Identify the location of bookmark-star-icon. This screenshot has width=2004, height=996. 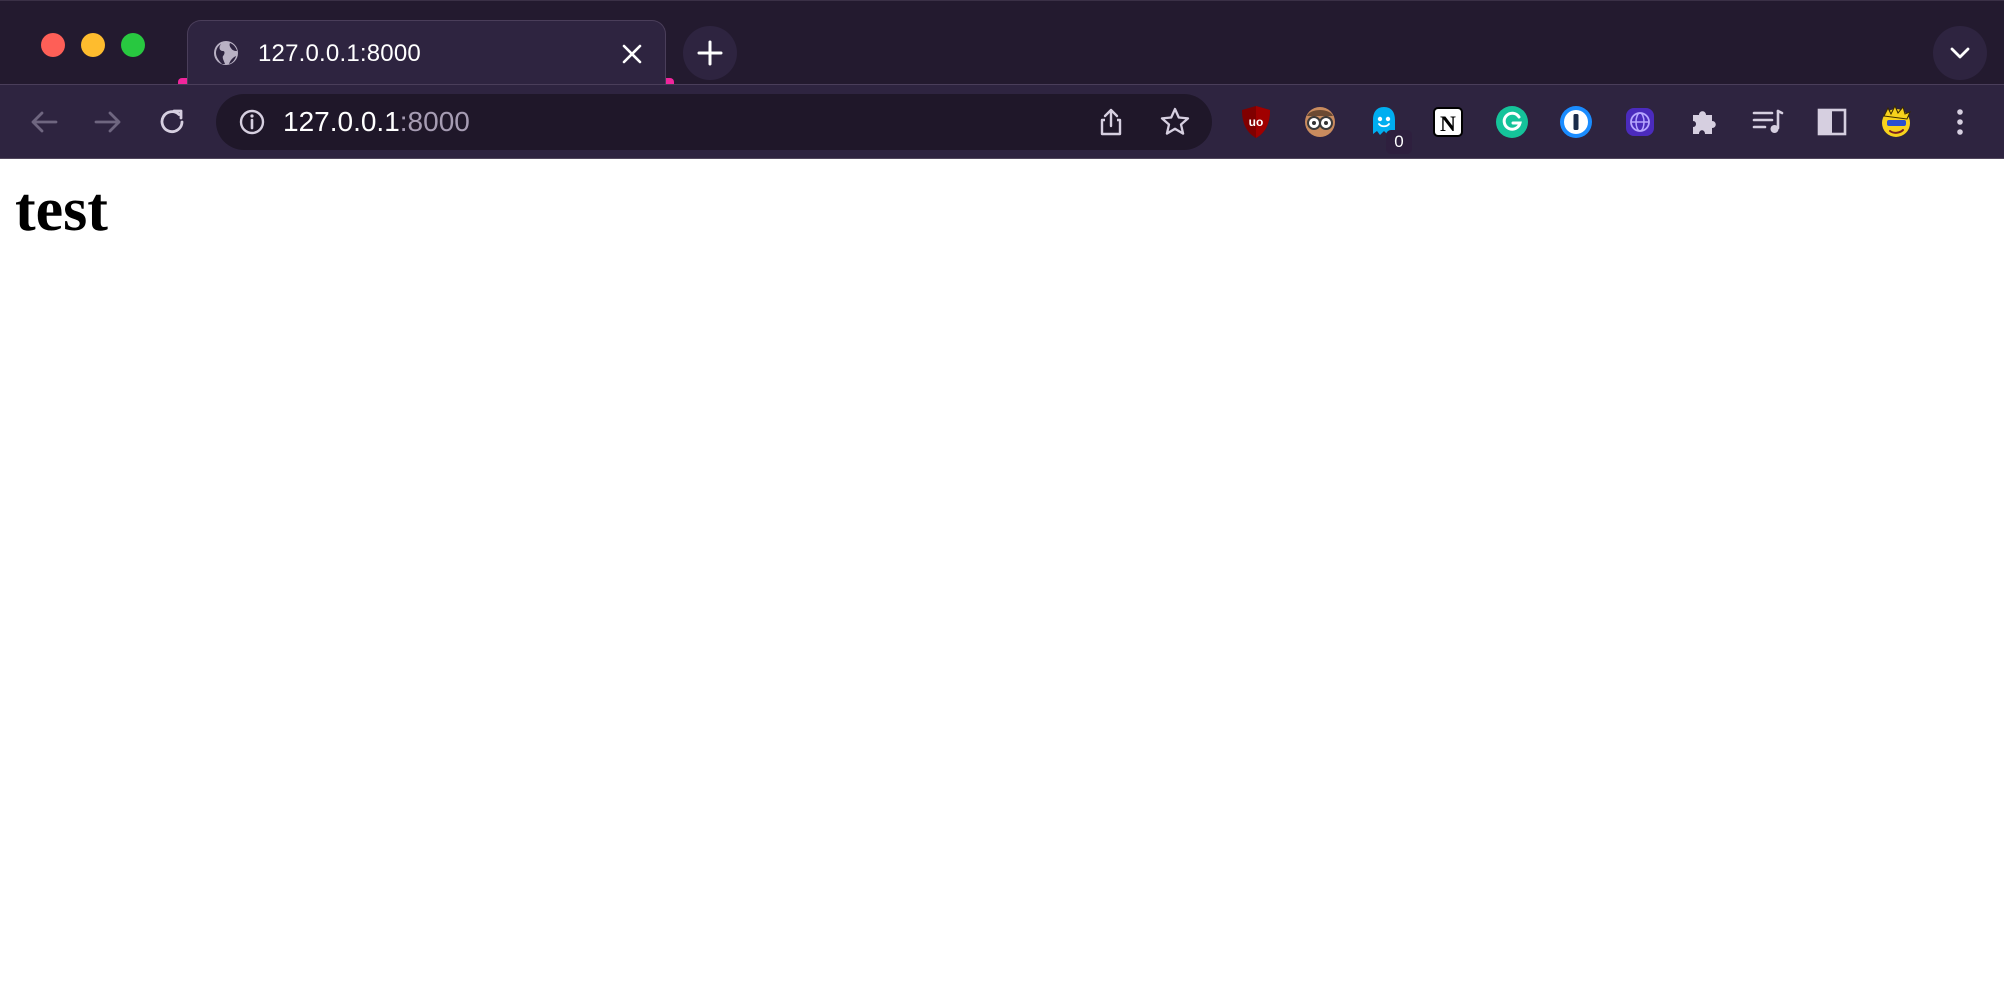
(1175, 122).